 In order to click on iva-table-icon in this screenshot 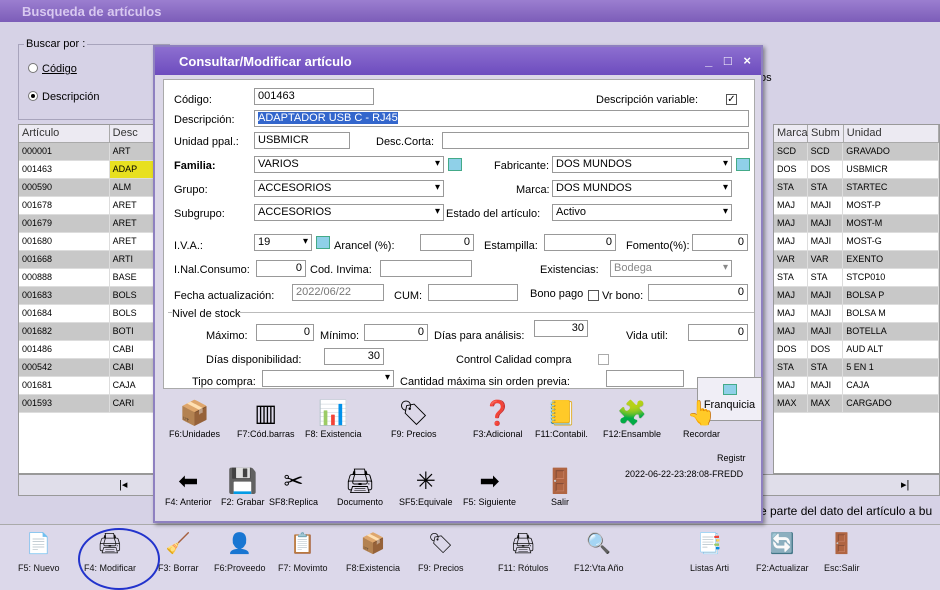, I will do `click(323, 242)`.